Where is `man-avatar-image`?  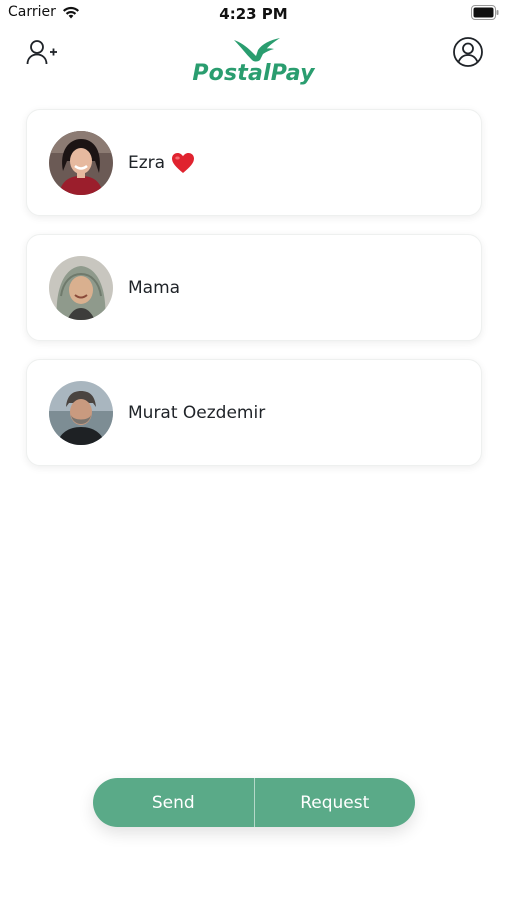 man-avatar-image is located at coordinates (81, 412).